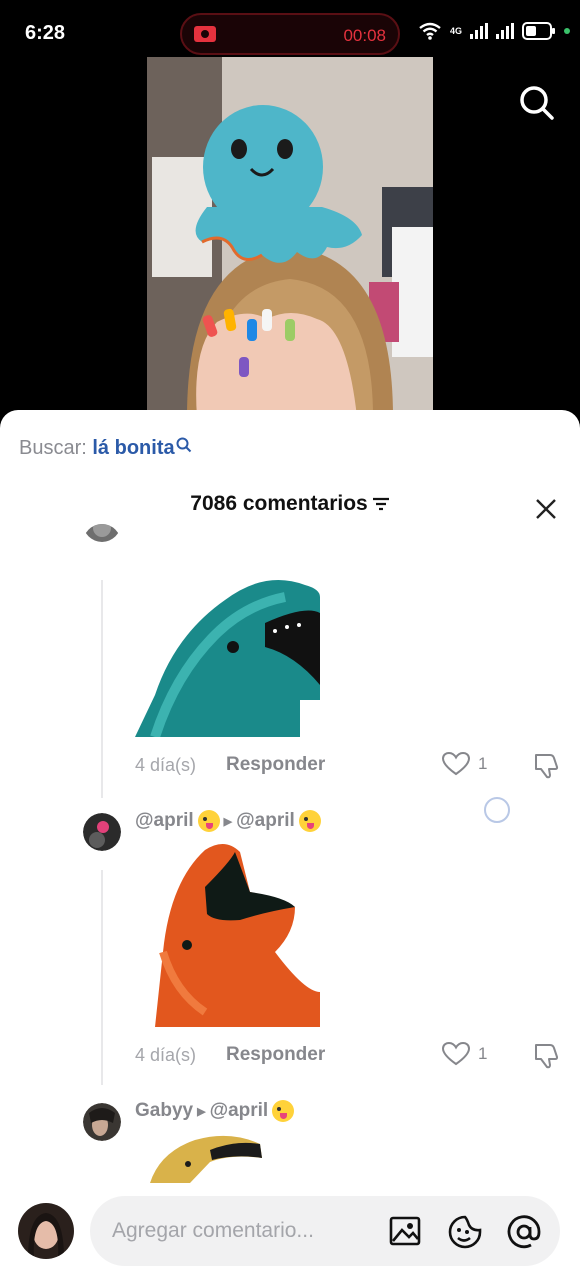  Describe the element at coordinates (465, 1232) in the screenshot. I see `emoji-icon` at that location.